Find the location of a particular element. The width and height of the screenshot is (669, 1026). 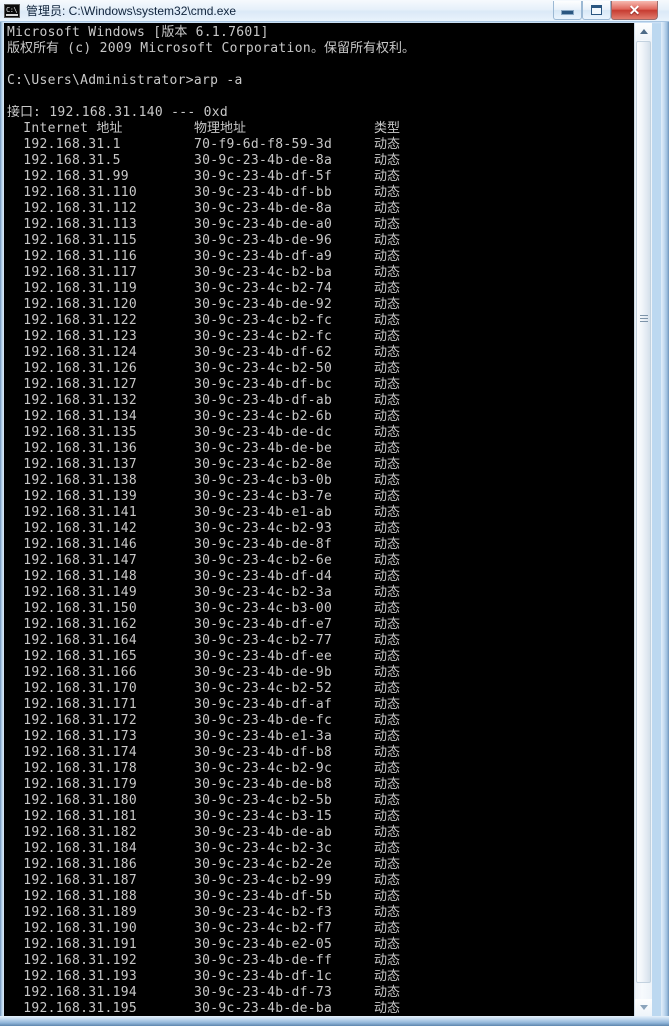

entry-mac-address: 30-9c-23-4c-b2-8e is located at coordinates (263, 464).